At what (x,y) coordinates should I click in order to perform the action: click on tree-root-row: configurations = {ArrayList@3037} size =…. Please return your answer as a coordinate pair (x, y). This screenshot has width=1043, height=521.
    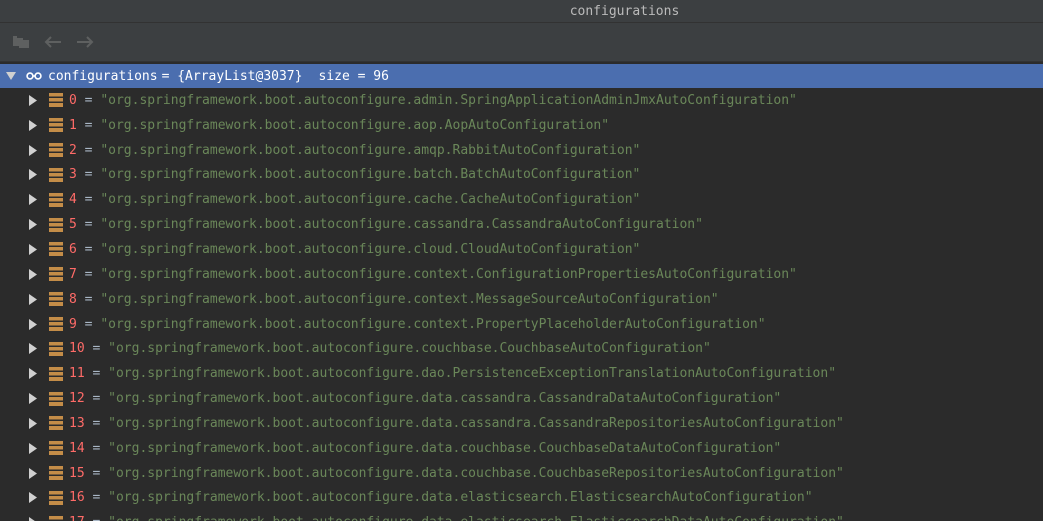
    Looking at the image, I should click on (521, 76).